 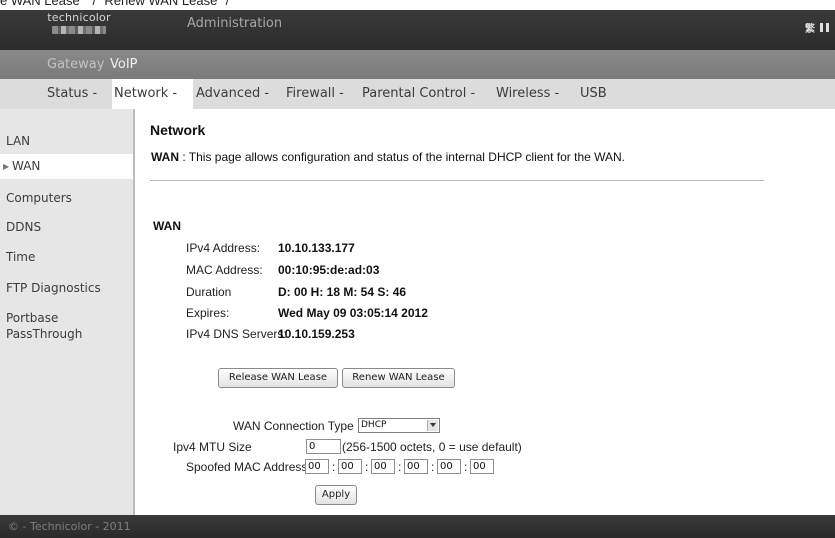 What do you see at coordinates (6, 166) in the screenshot?
I see `active-arrow-icon: ▶` at bounding box center [6, 166].